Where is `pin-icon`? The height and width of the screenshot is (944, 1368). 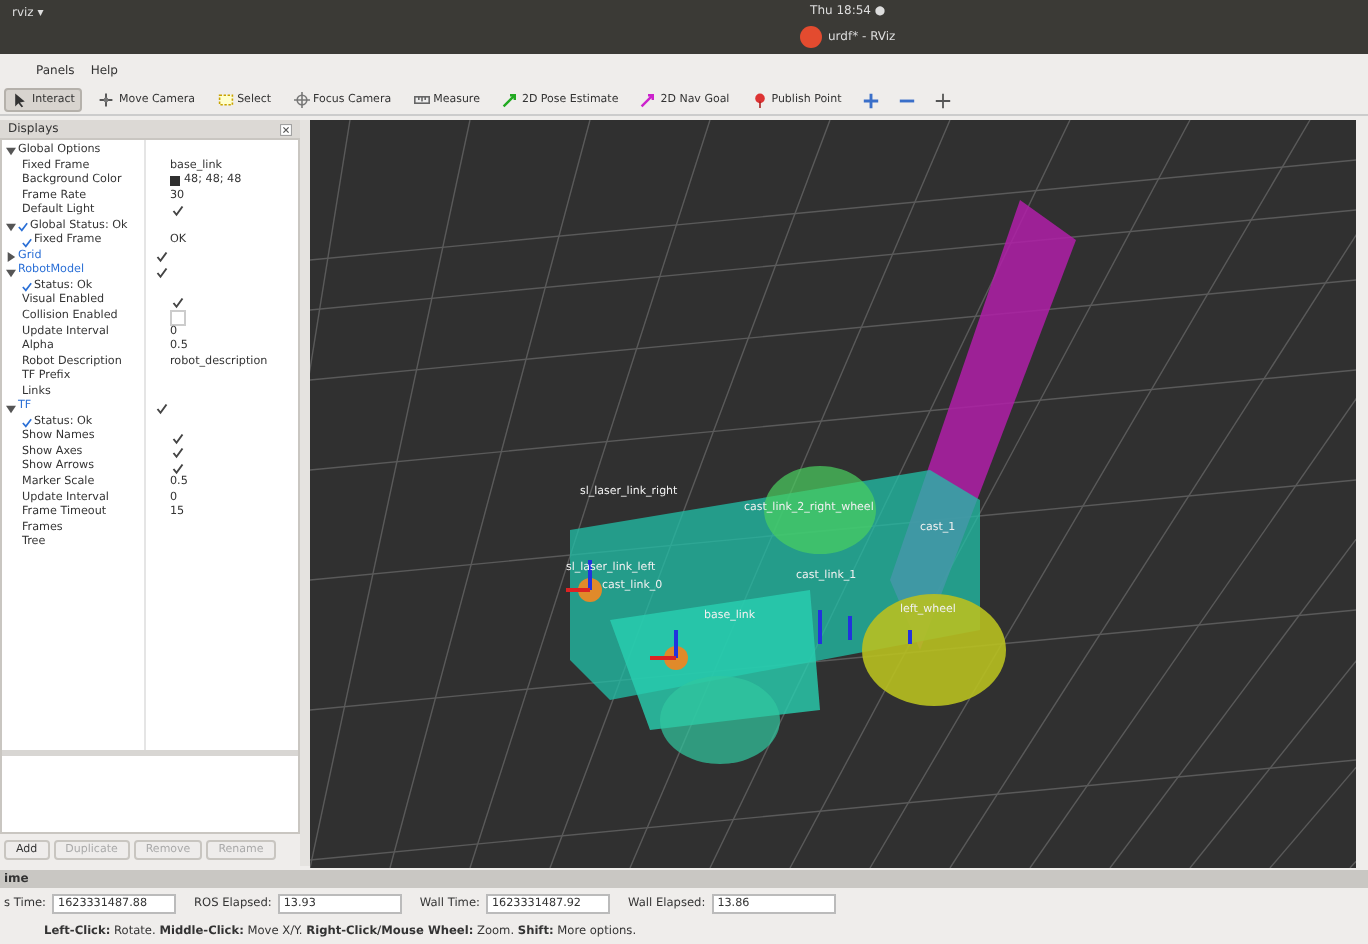
pin-icon is located at coordinates (759, 100).